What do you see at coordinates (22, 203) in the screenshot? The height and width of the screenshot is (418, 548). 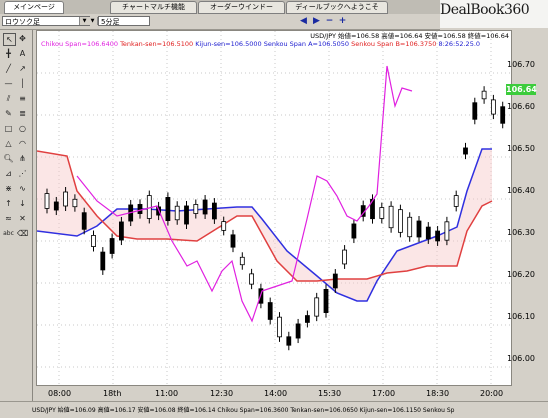 I see `arrow-down-icon: ↓` at bounding box center [22, 203].